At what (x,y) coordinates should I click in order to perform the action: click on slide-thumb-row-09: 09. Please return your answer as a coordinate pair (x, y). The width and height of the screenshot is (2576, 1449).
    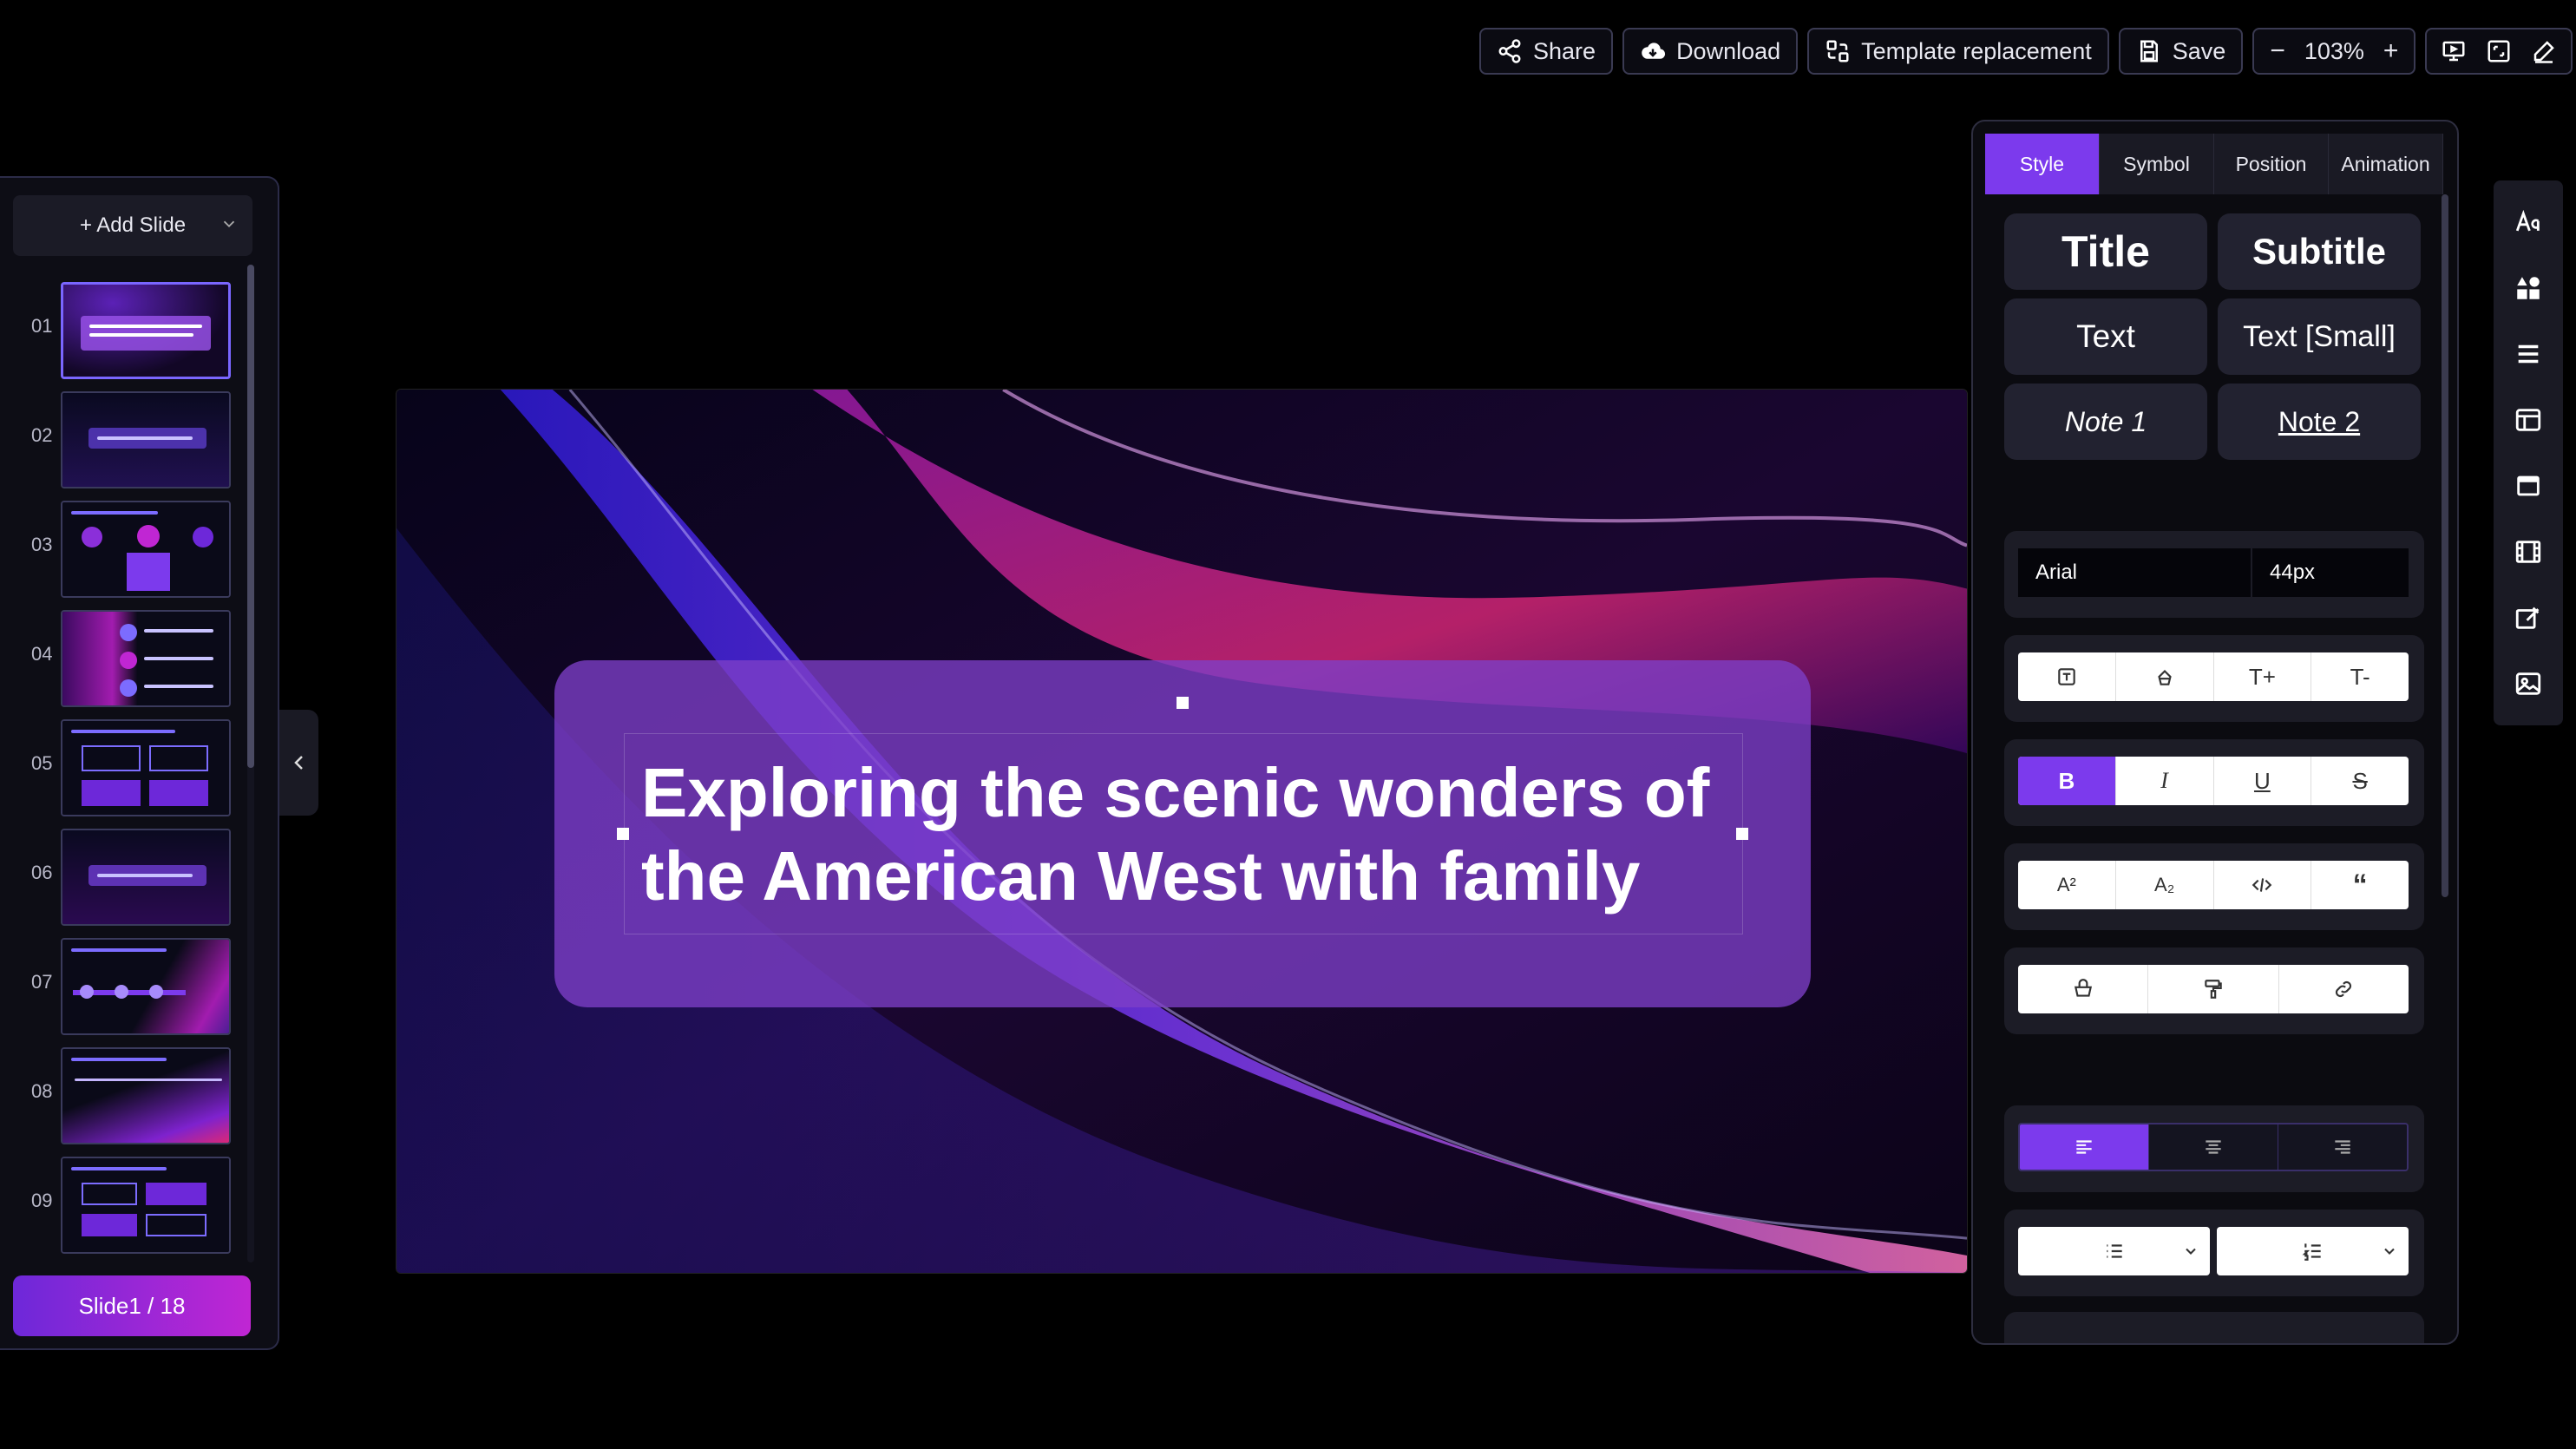
    Looking at the image, I should click on (130, 1204).